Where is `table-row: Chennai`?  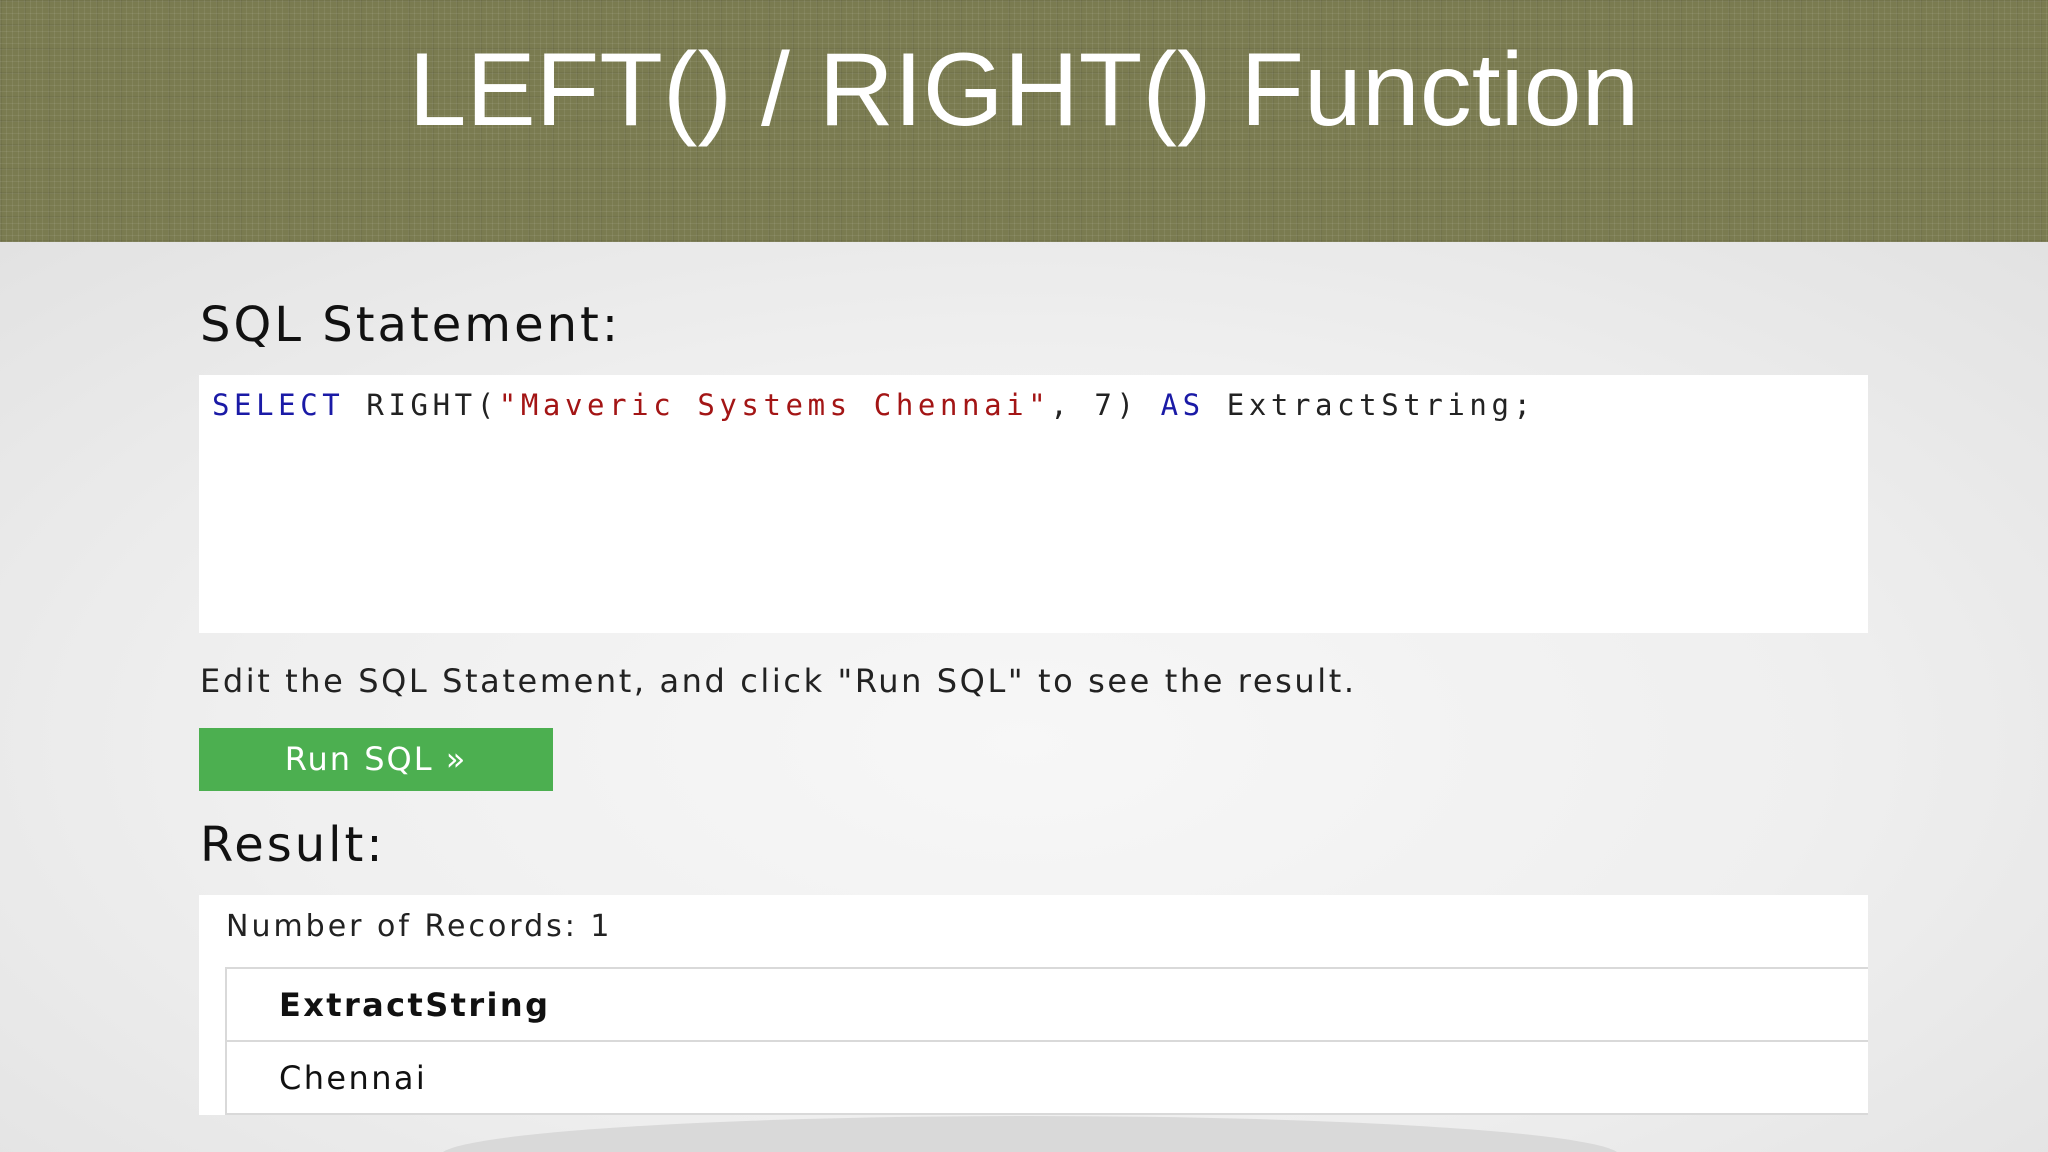
table-row: Chennai is located at coordinates (1046, 1077).